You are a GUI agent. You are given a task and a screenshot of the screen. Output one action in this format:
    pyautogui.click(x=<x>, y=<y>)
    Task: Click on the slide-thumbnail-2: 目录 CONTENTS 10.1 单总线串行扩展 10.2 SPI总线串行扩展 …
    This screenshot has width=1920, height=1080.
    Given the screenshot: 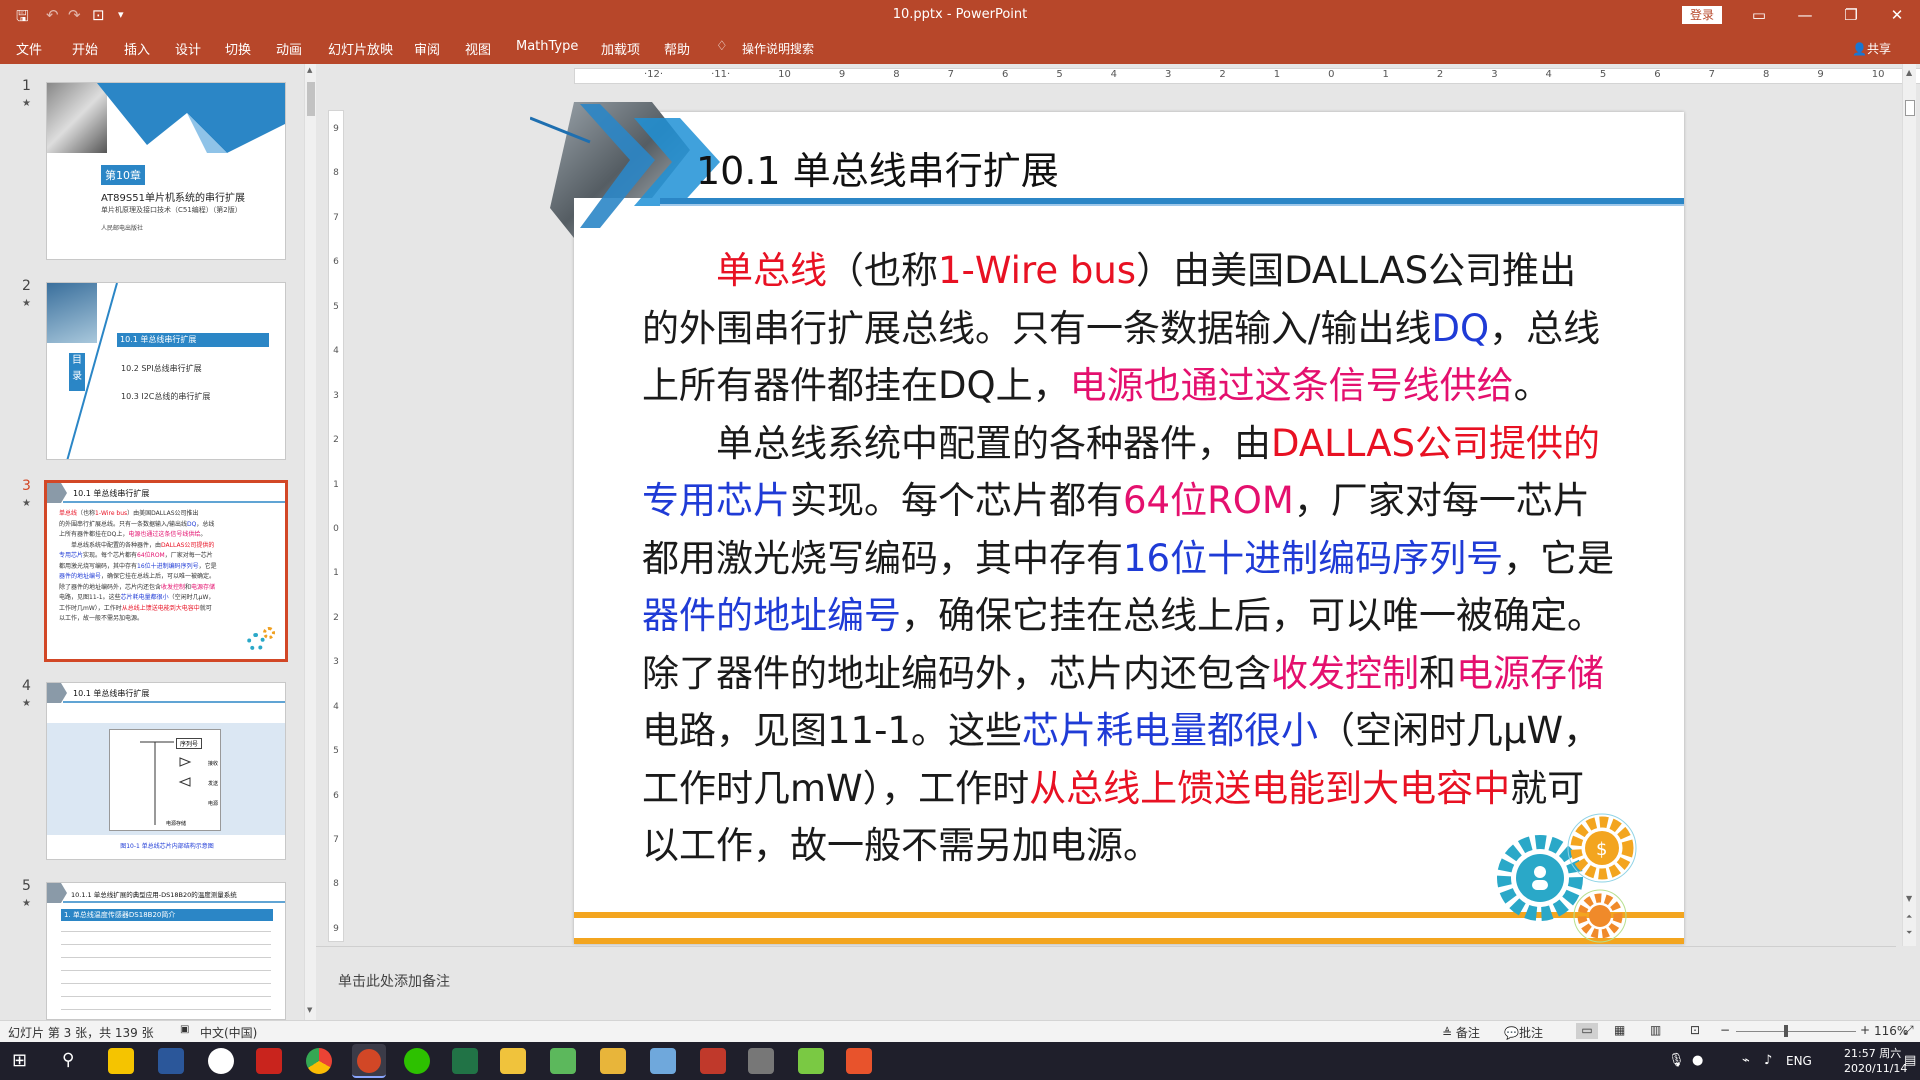 What is the action you would take?
    pyautogui.click(x=166, y=371)
    